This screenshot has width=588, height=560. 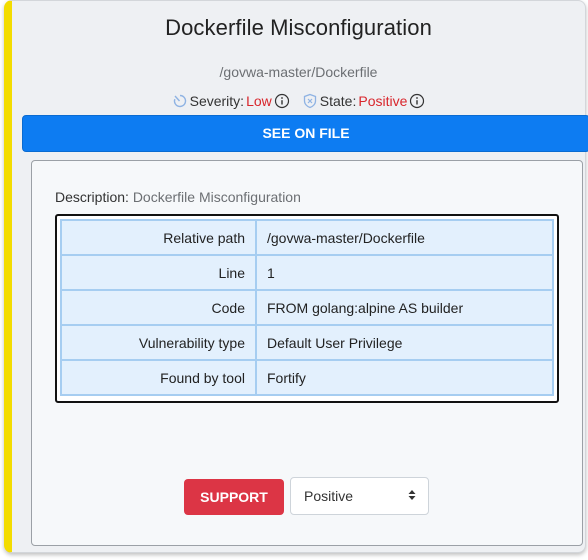 I want to click on meta-row: Severity: Low State: Positive, so click(x=298, y=101).